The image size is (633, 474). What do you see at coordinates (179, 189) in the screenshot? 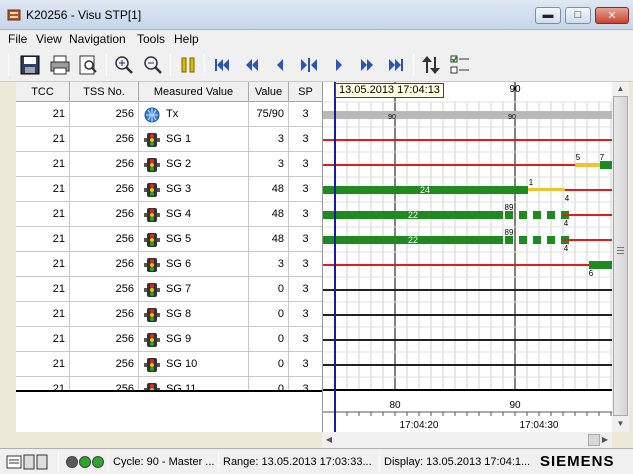
I see `signal-name: SG 3` at bounding box center [179, 189].